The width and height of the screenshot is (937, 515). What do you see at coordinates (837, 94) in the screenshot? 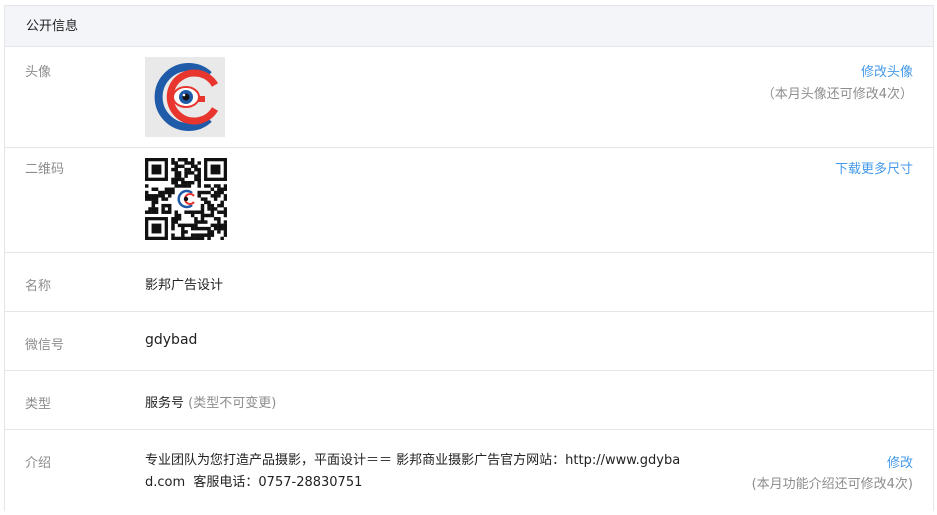
I see `avatar-quota-note: （本月头像还可修改4次）` at bounding box center [837, 94].